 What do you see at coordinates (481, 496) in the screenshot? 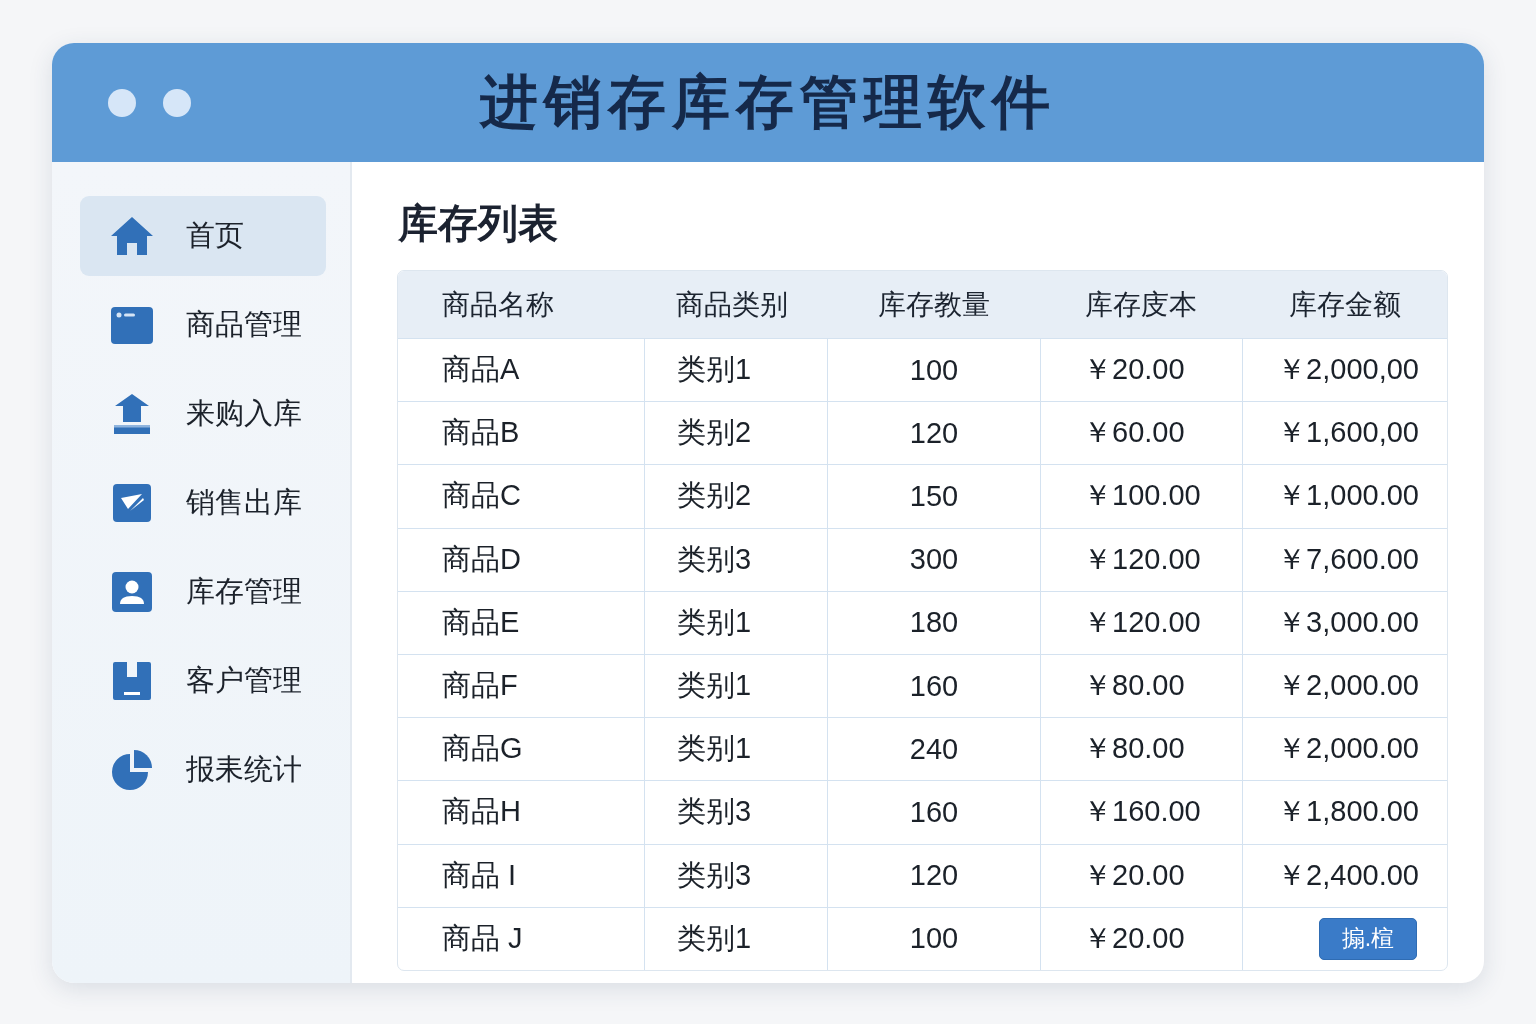
I see `table-cell-text: 商品C` at bounding box center [481, 496].